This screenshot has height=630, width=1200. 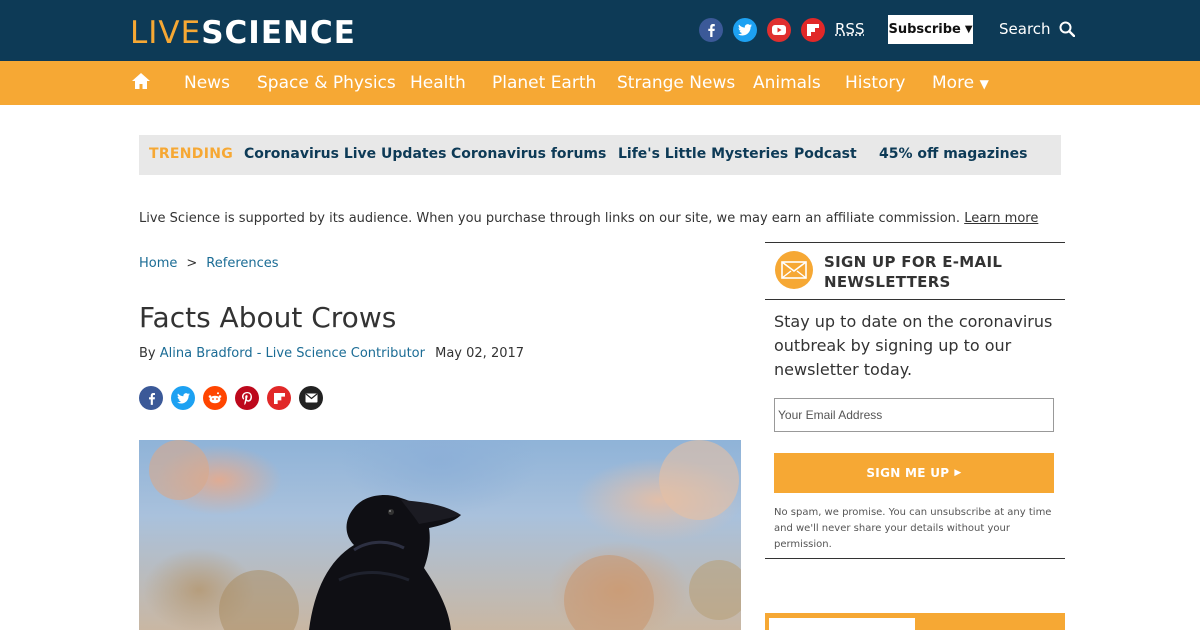 I want to click on trending-link: Coronavirus forums, so click(x=528, y=154).